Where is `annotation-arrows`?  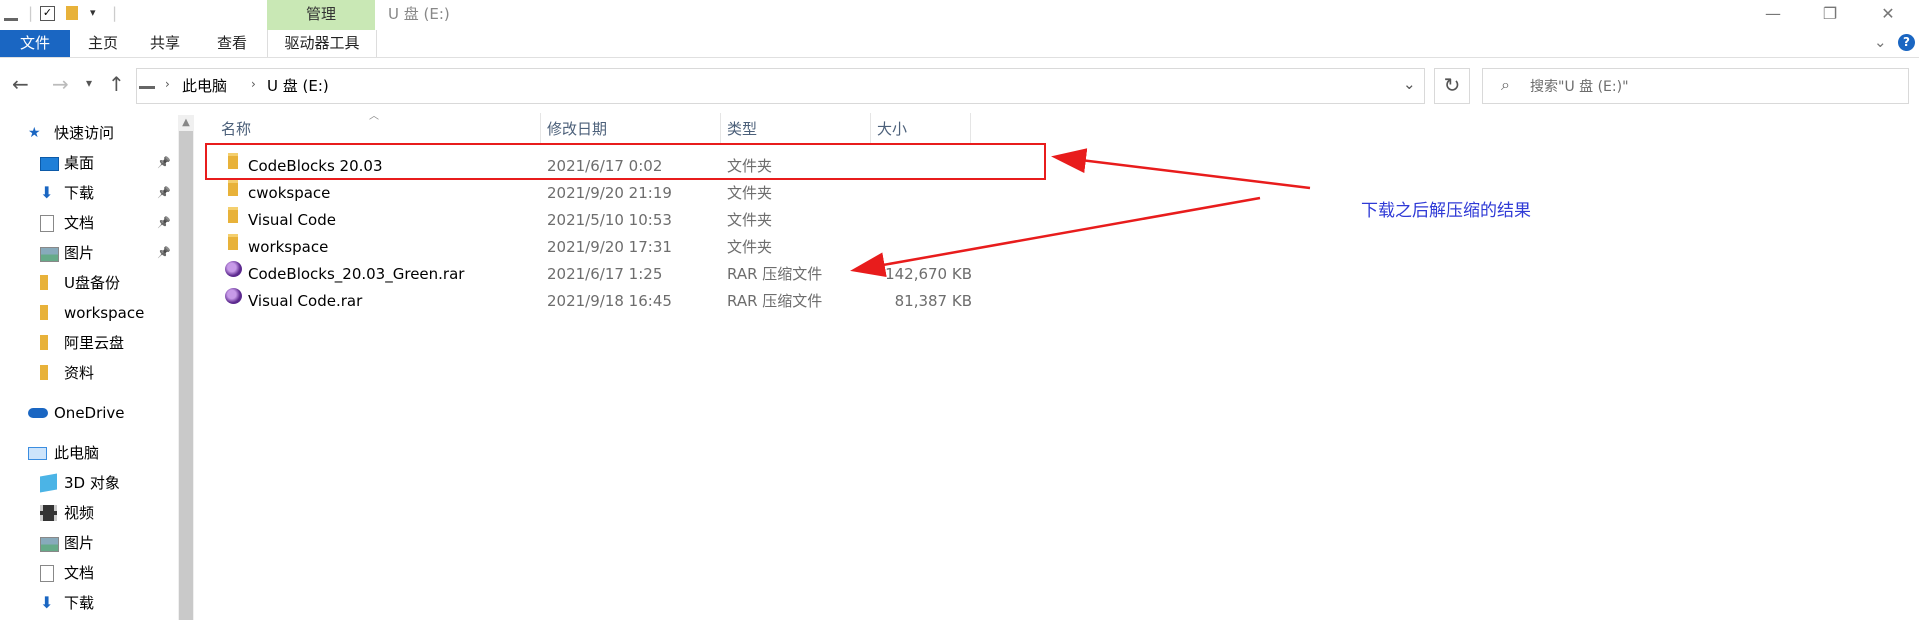
annotation-arrows is located at coordinates (1080, 213).